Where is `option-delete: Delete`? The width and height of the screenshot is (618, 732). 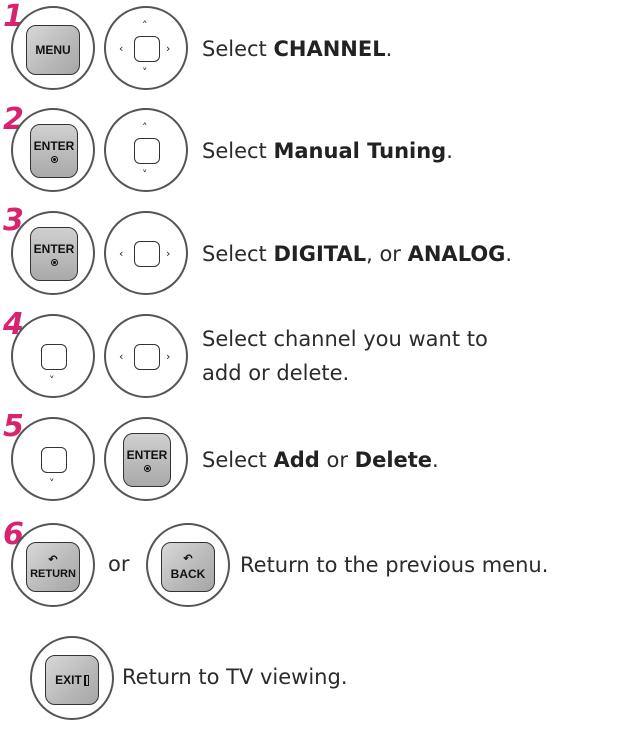 option-delete: Delete is located at coordinates (393, 460).